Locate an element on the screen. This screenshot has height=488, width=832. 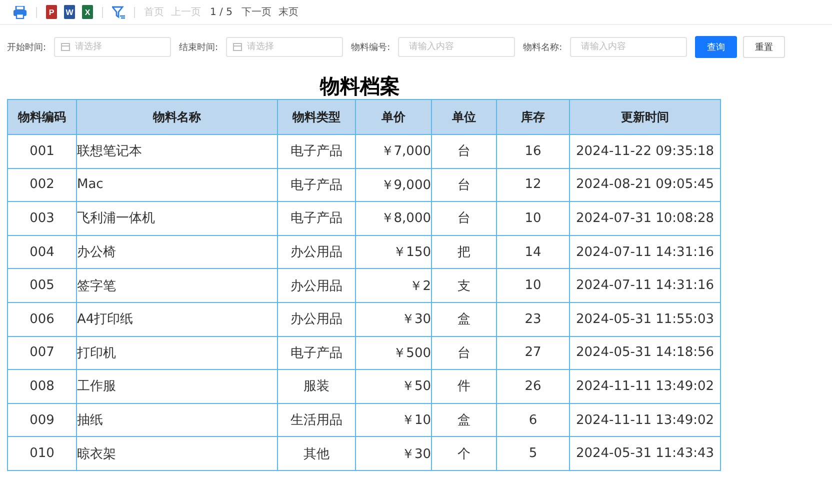
table-cell: 005 is located at coordinates (42, 285).